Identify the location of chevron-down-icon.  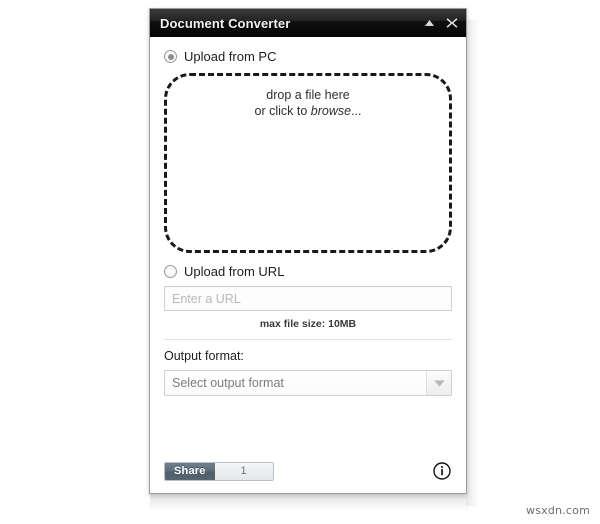
(438, 383).